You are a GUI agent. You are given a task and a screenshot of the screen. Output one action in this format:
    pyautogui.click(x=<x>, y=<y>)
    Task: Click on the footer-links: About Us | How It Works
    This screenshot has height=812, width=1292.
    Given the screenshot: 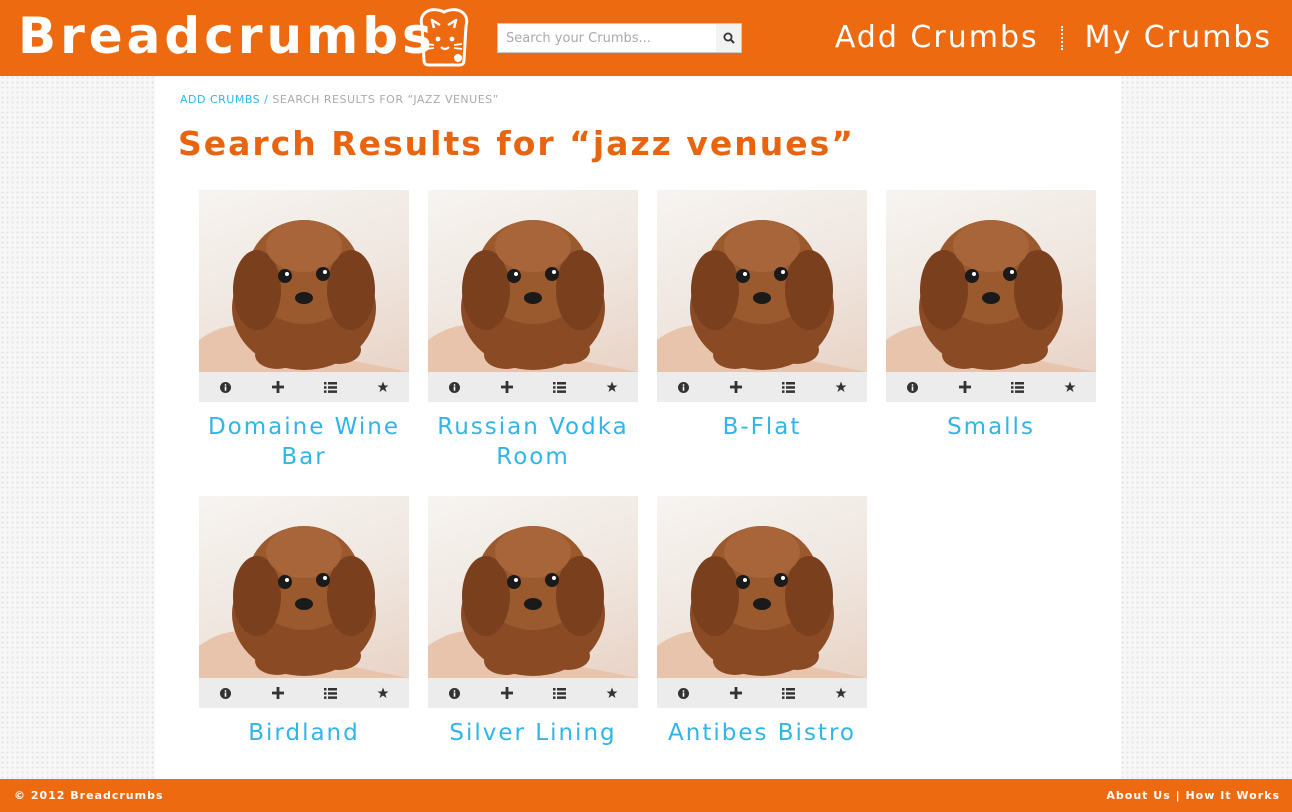 What is the action you would take?
    pyautogui.click(x=1193, y=795)
    